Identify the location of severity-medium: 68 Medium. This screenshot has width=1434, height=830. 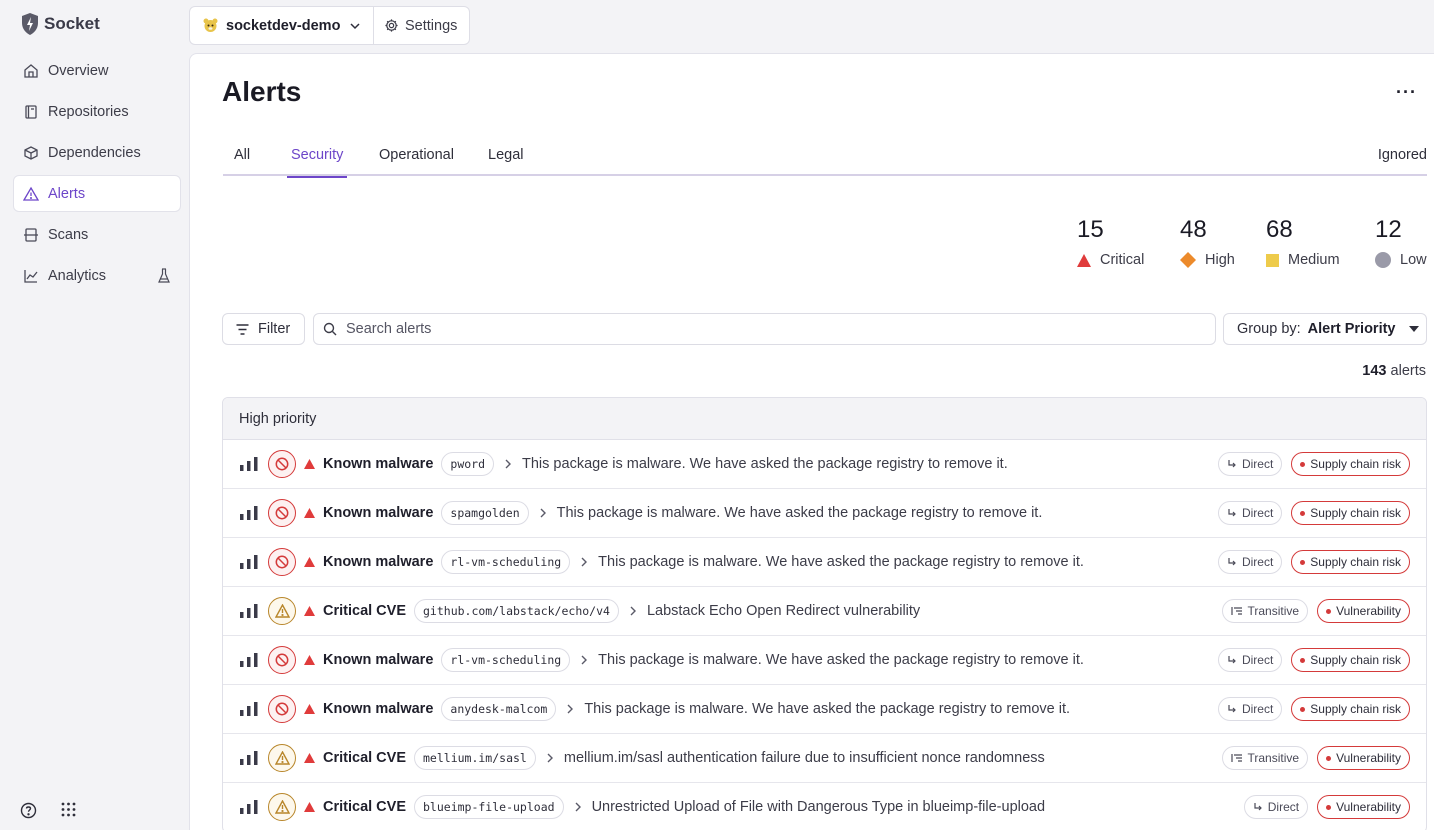
(1303, 242).